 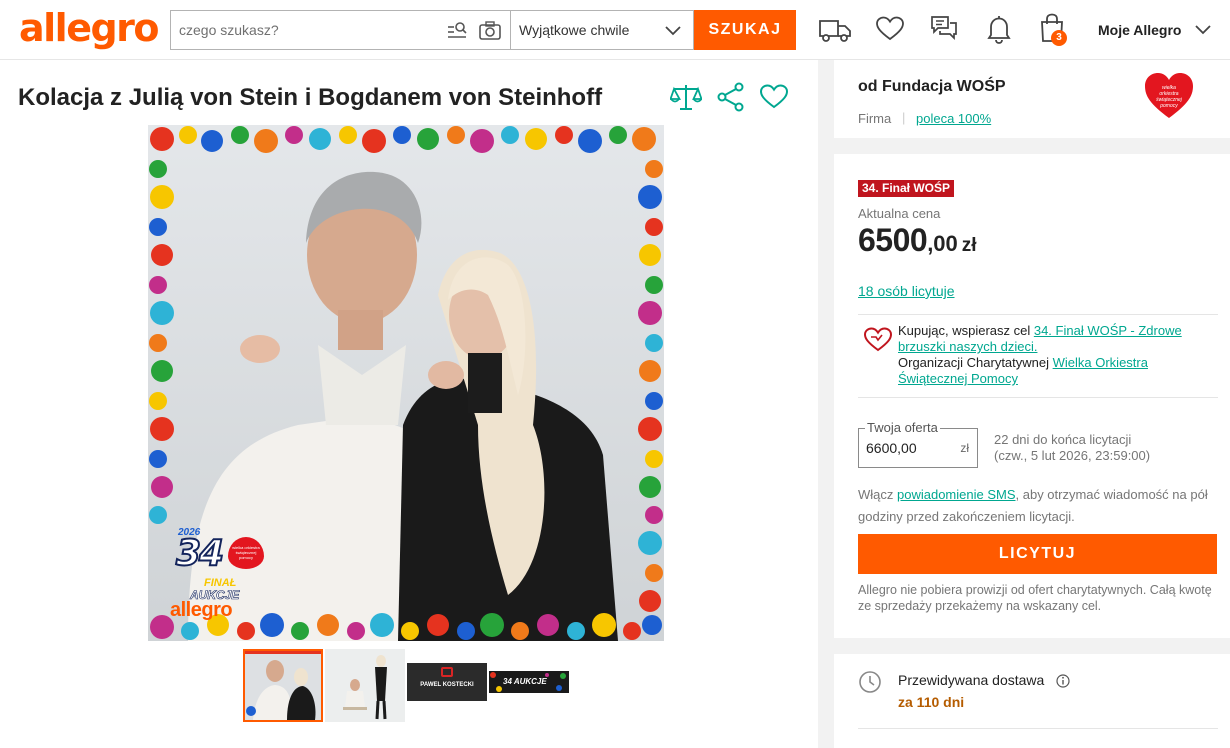 I want to click on category-select-value: Wyjątkowe chwile, so click(x=574, y=30).